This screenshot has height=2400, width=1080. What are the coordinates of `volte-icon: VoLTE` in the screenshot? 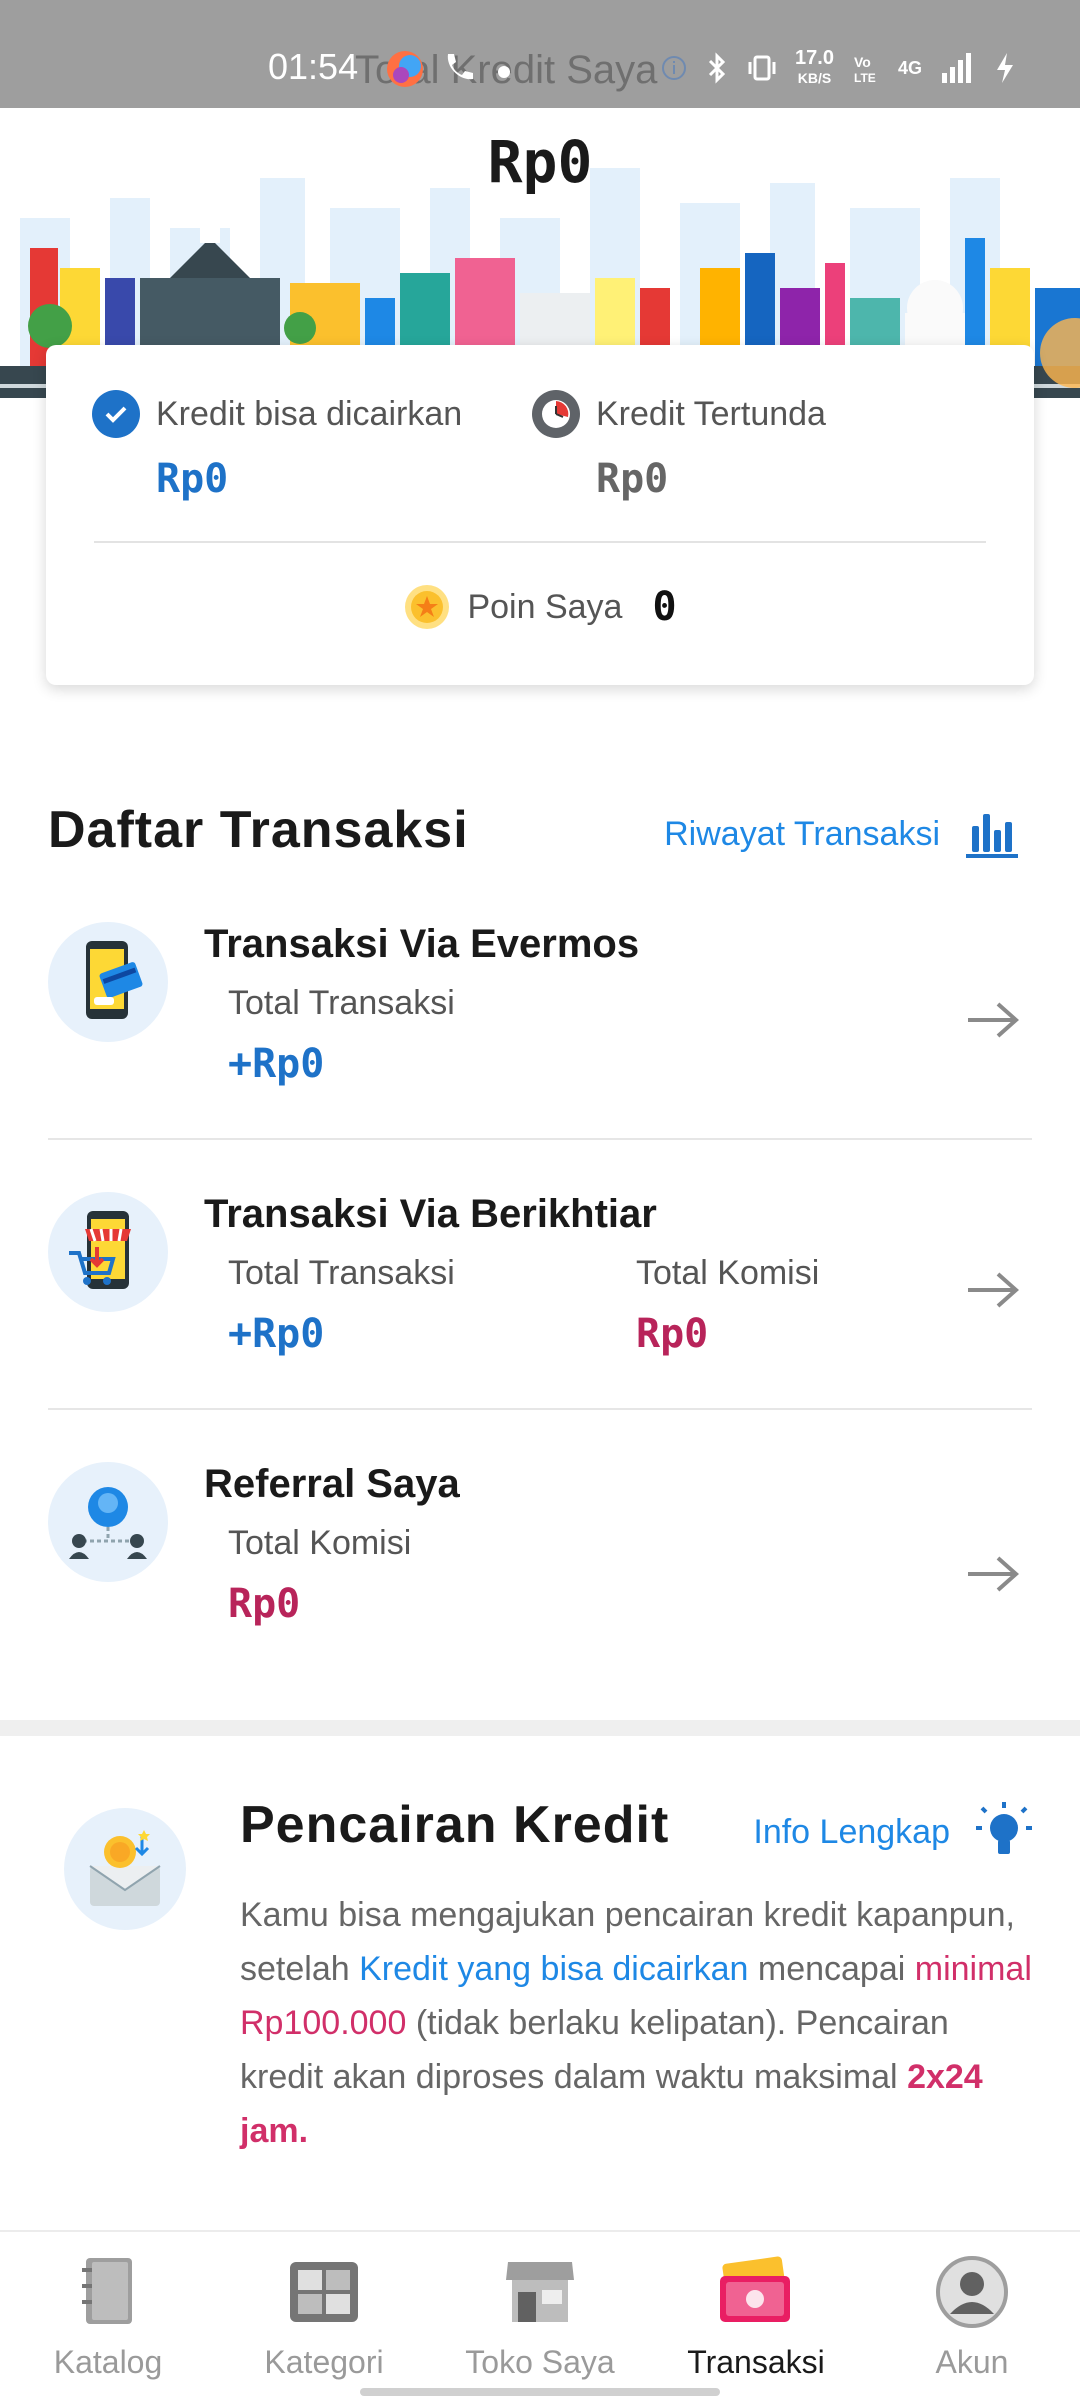 It's located at (865, 69).